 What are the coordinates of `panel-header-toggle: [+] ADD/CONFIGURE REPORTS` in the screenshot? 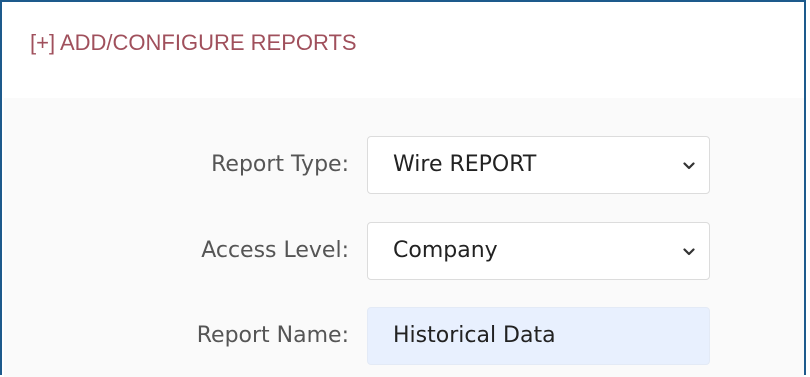 It's located at (193, 43).